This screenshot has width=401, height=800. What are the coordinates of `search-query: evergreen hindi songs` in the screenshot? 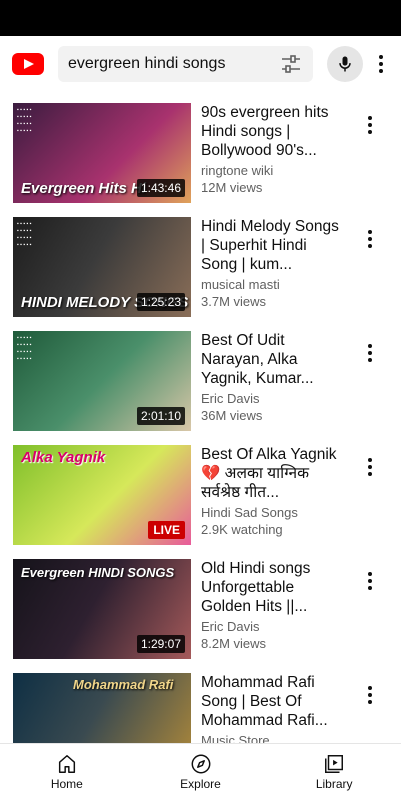 It's located at (173, 64).